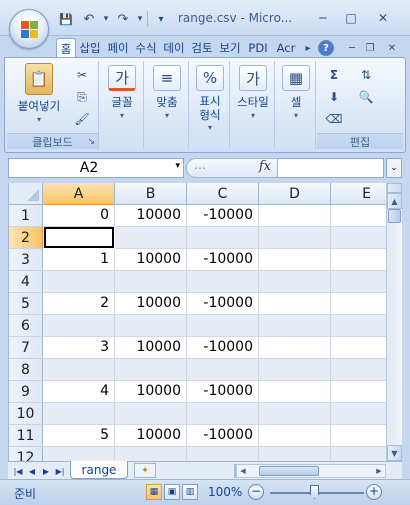 This screenshot has width=410, height=505. Describe the element at coordinates (383, 18) in the screenshot. I see `close-button: ✕` at that location.